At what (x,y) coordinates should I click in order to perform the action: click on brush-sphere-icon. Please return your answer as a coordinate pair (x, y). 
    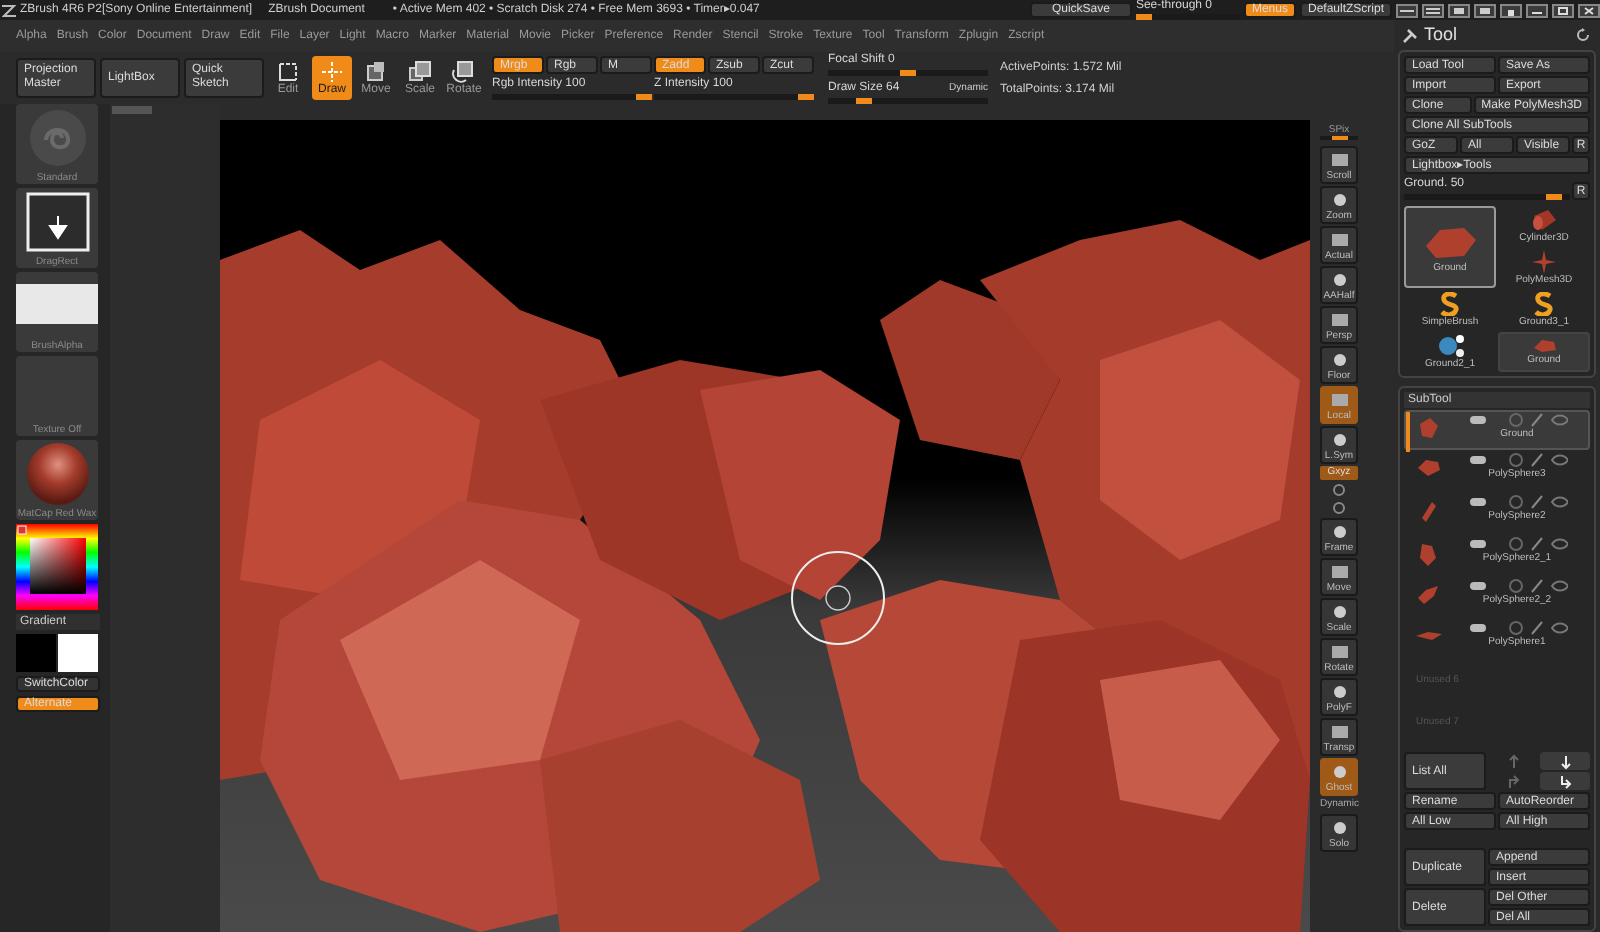
    Looking at the image, I should click on (57, 138).